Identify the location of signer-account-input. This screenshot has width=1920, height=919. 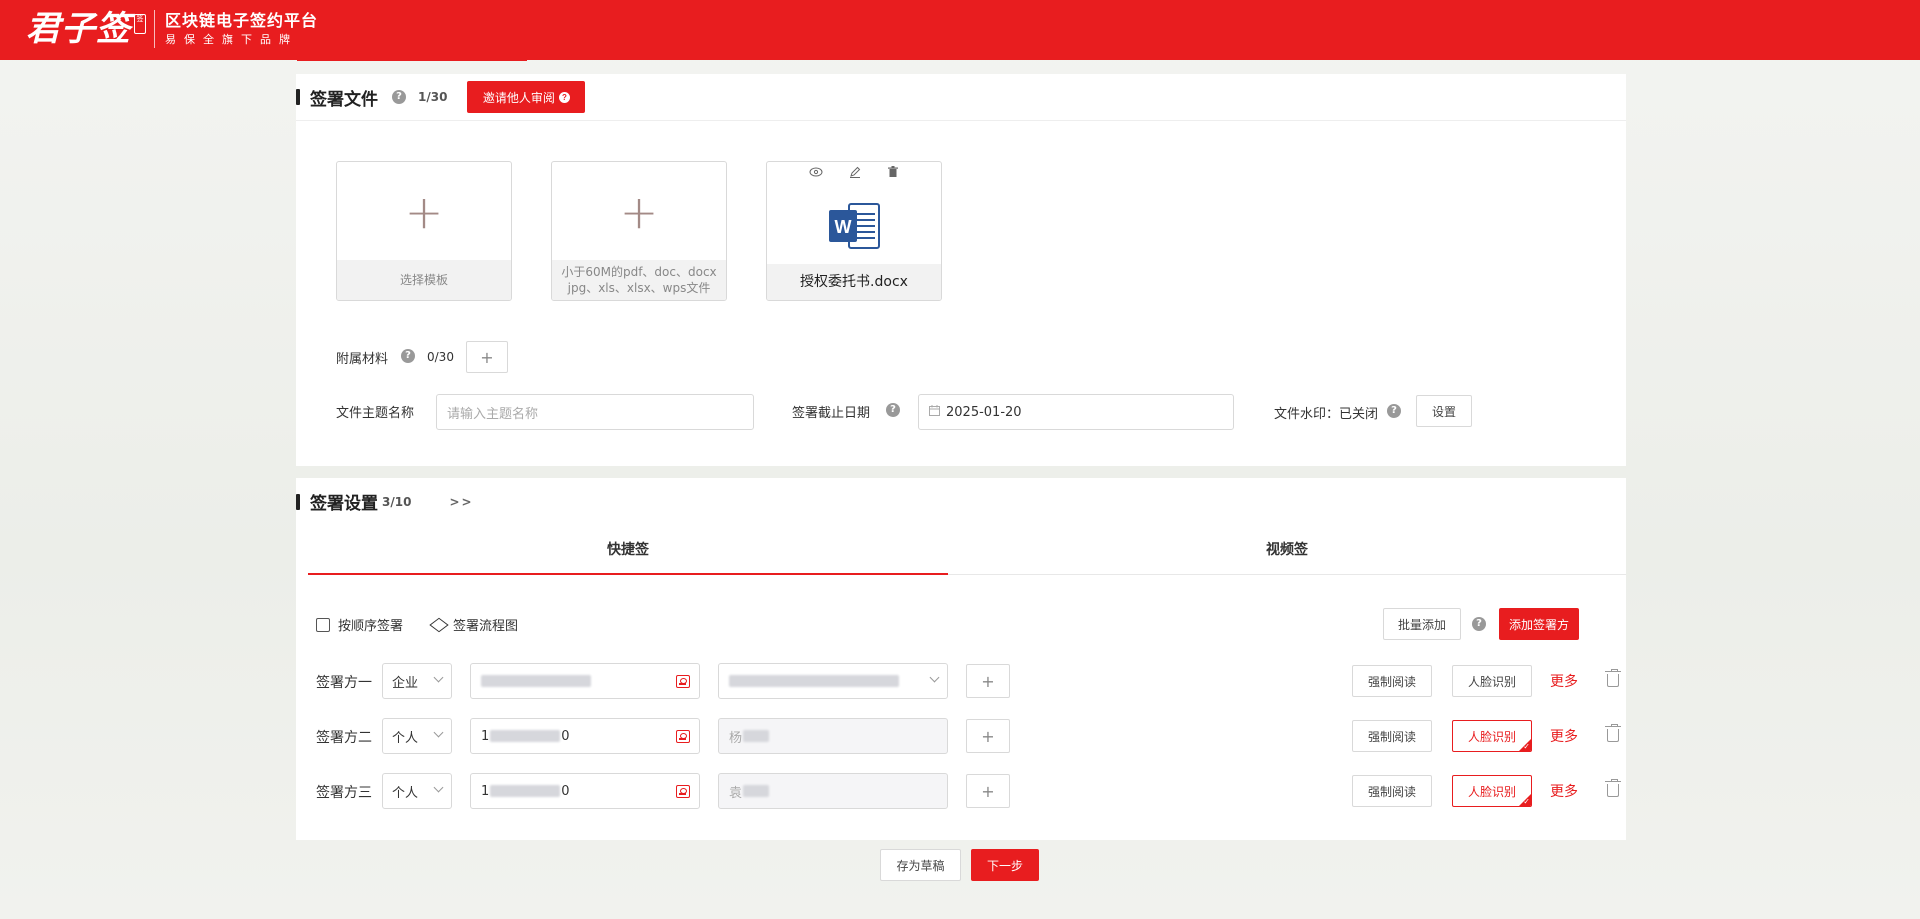
(585, 681).